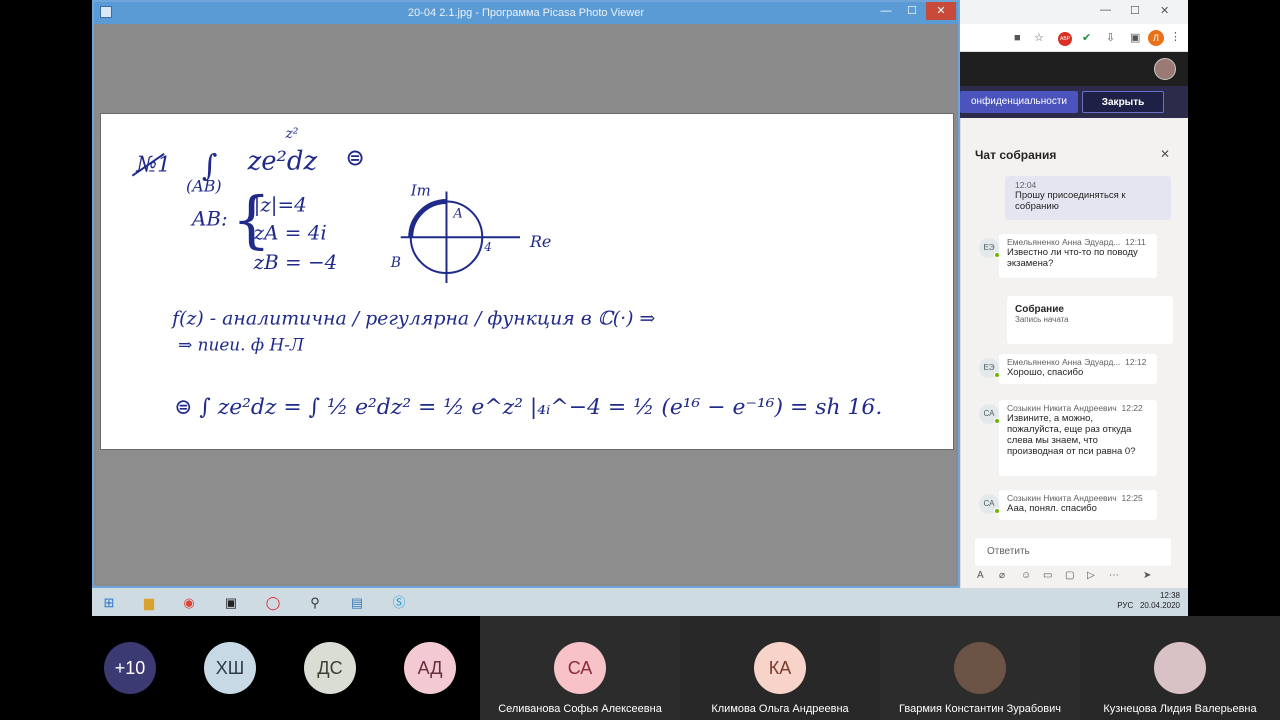 The image size is (1280, 720). I want to click on more-icon: ⋯, so click(1120, 575).